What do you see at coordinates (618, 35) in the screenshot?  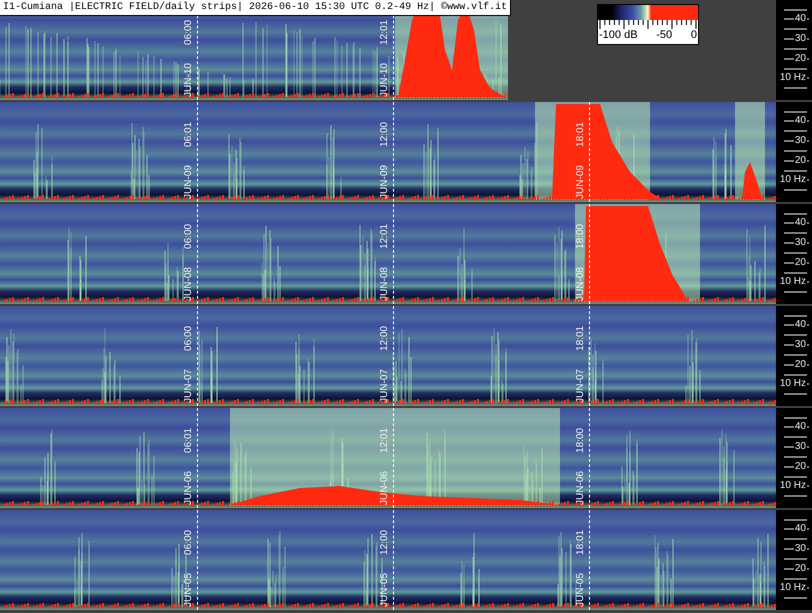 I see `scale-label: -100 dB` at bounding box center [618, 35].